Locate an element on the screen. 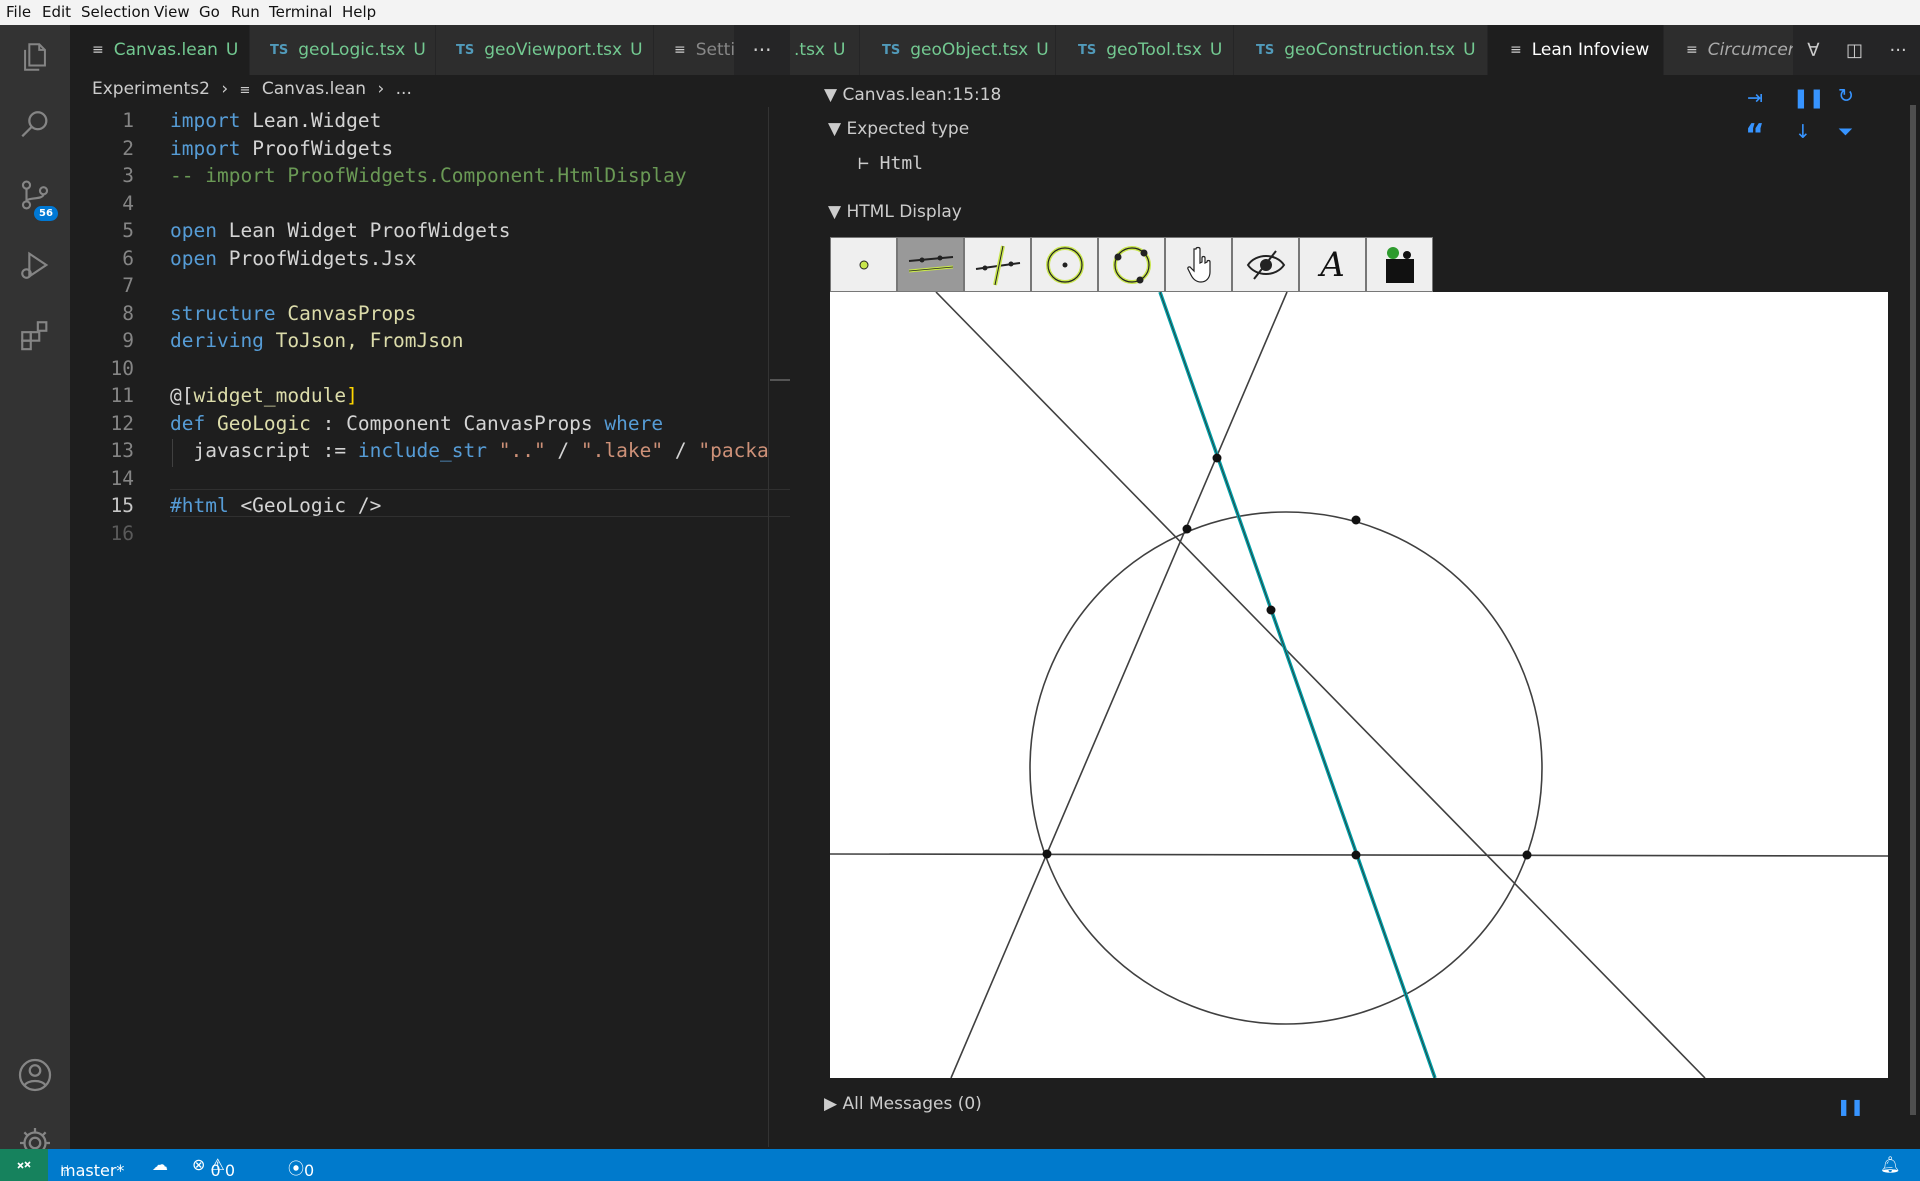 The image size is (1920, 1181). tab-label: geoTool.tsx is located at coordinates (1154, 50).